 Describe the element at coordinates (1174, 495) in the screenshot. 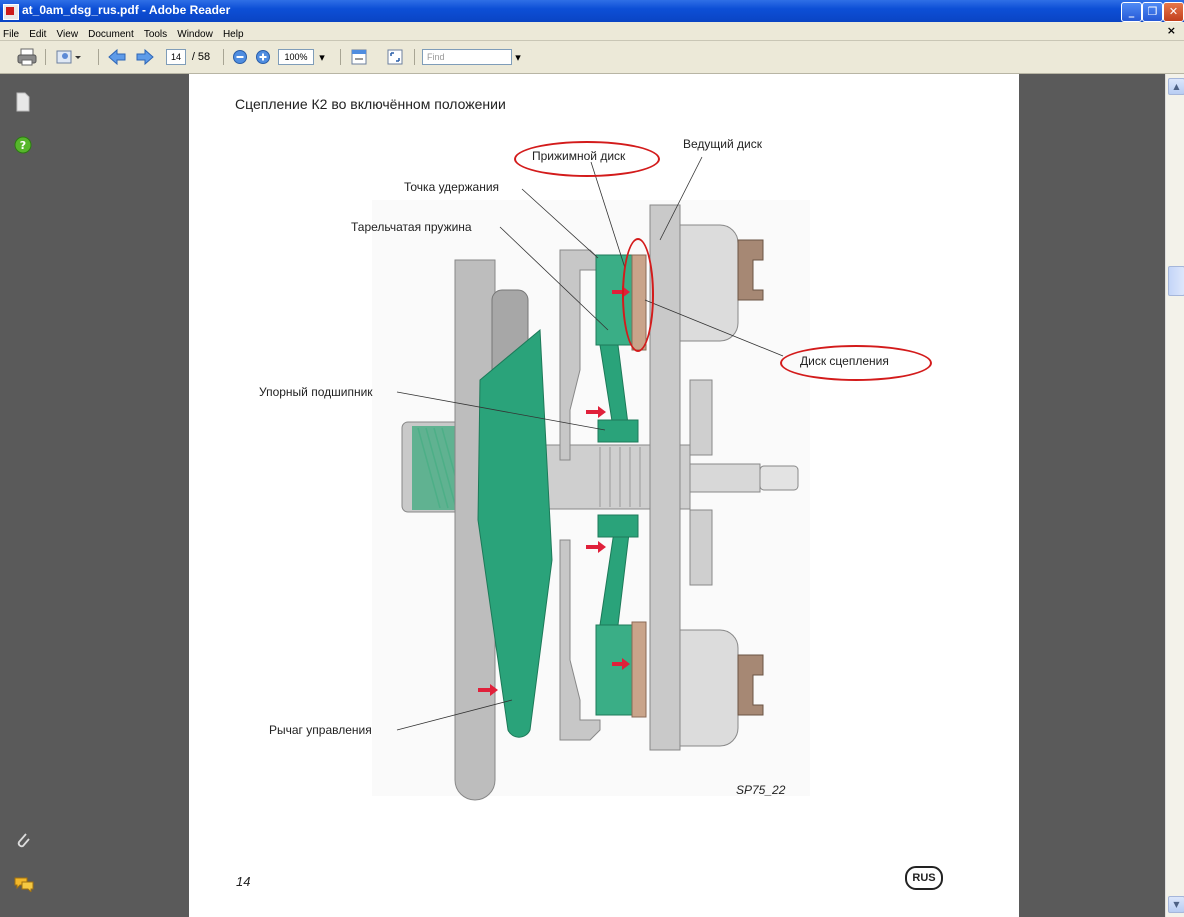

I see `vertical-scrollbar: ▲ ▼` at that location.